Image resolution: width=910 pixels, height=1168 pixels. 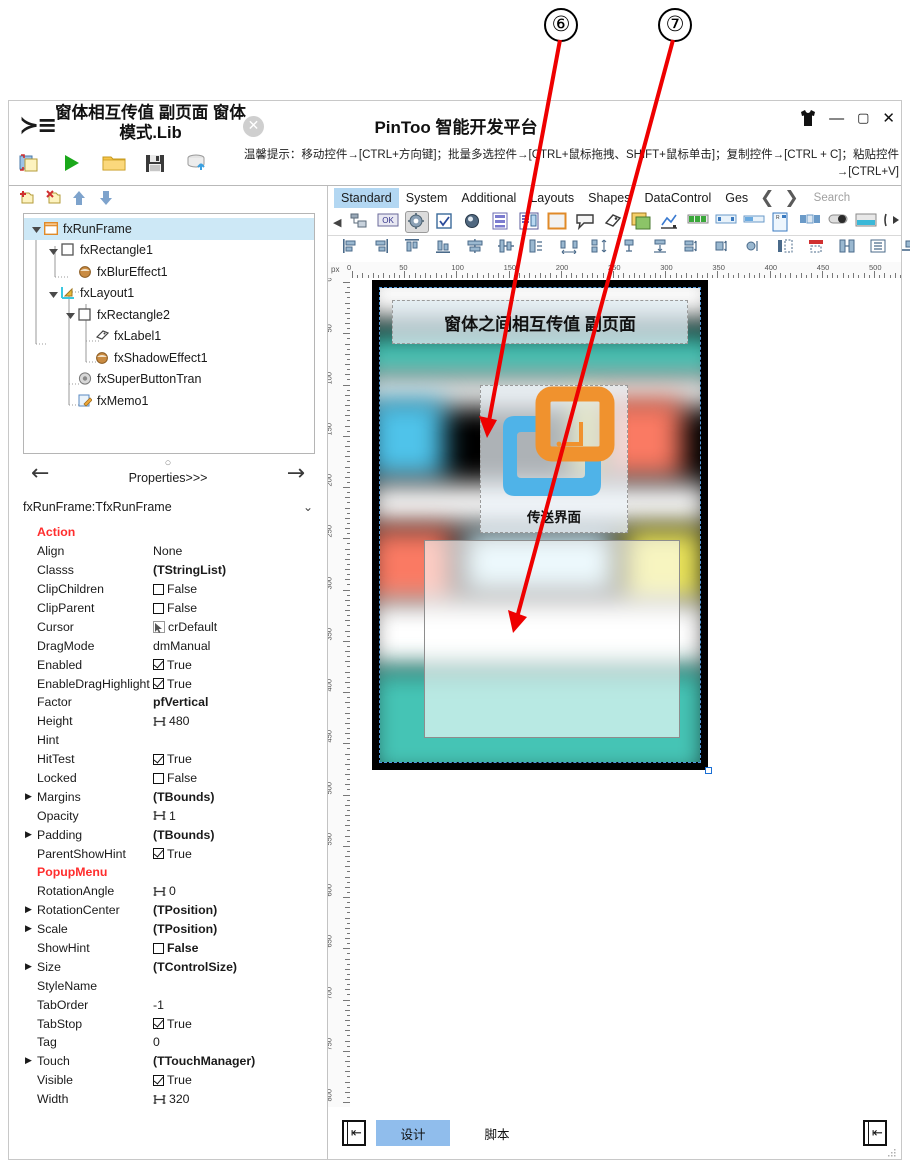 I want to click on move-down-icon, so click(x=108, y=198).